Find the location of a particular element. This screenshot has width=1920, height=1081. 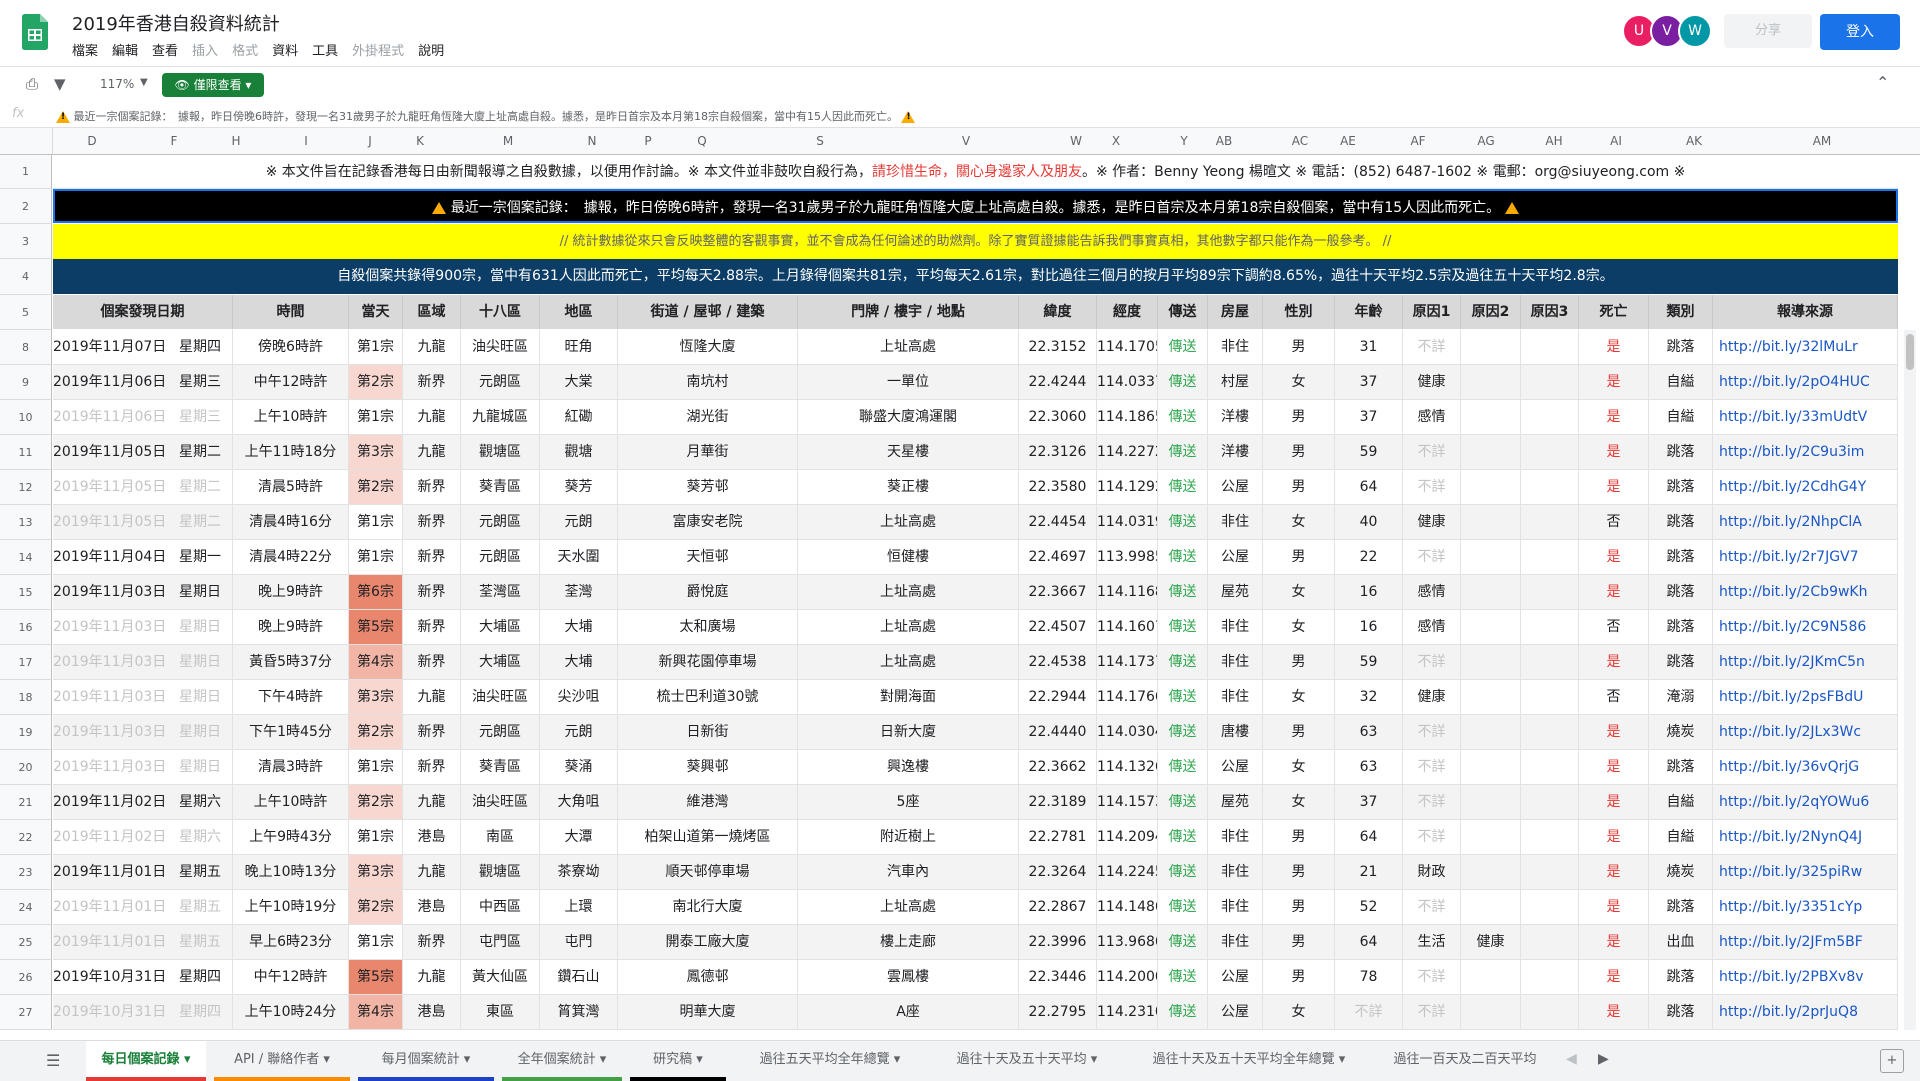

row-number: 26 is located at coordinates (26, 977).